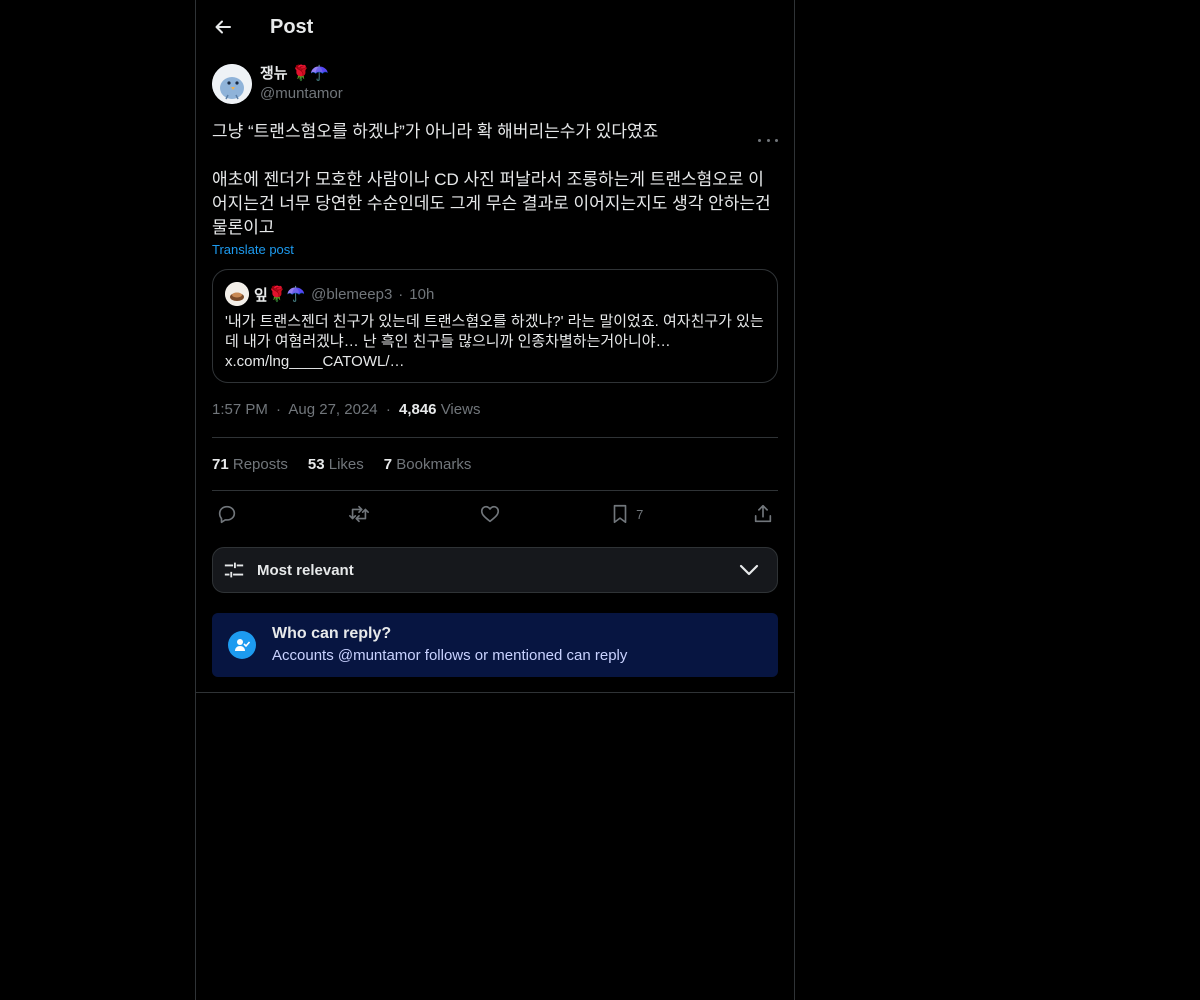 The height and width of the screenshot is (1000, 1200). What do you see at coordinates (749, 570) in the screenshot?
I see `chevron-down-icon` at bounding box center [749, 570].